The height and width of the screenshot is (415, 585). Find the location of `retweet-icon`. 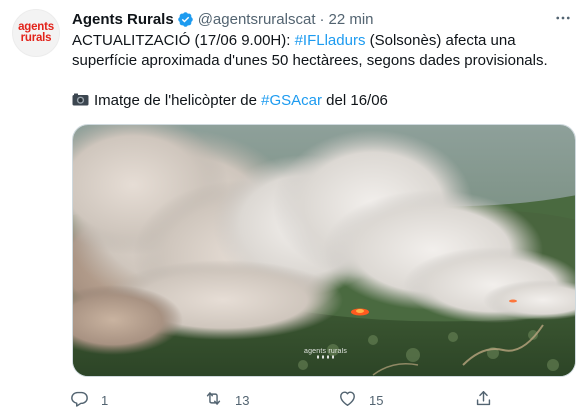

retweet-icon is located at coordinates (213, 400).